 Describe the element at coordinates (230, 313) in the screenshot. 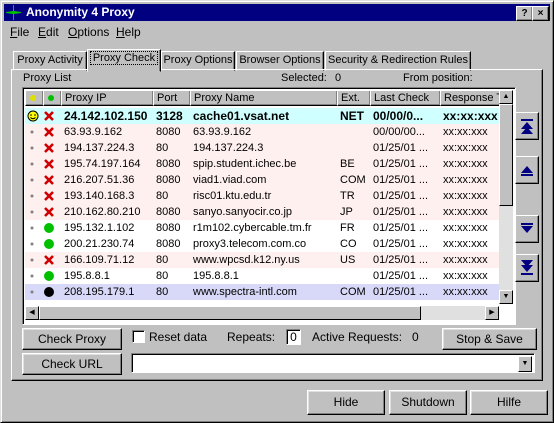

I see `hscroll-thumb` at that location.